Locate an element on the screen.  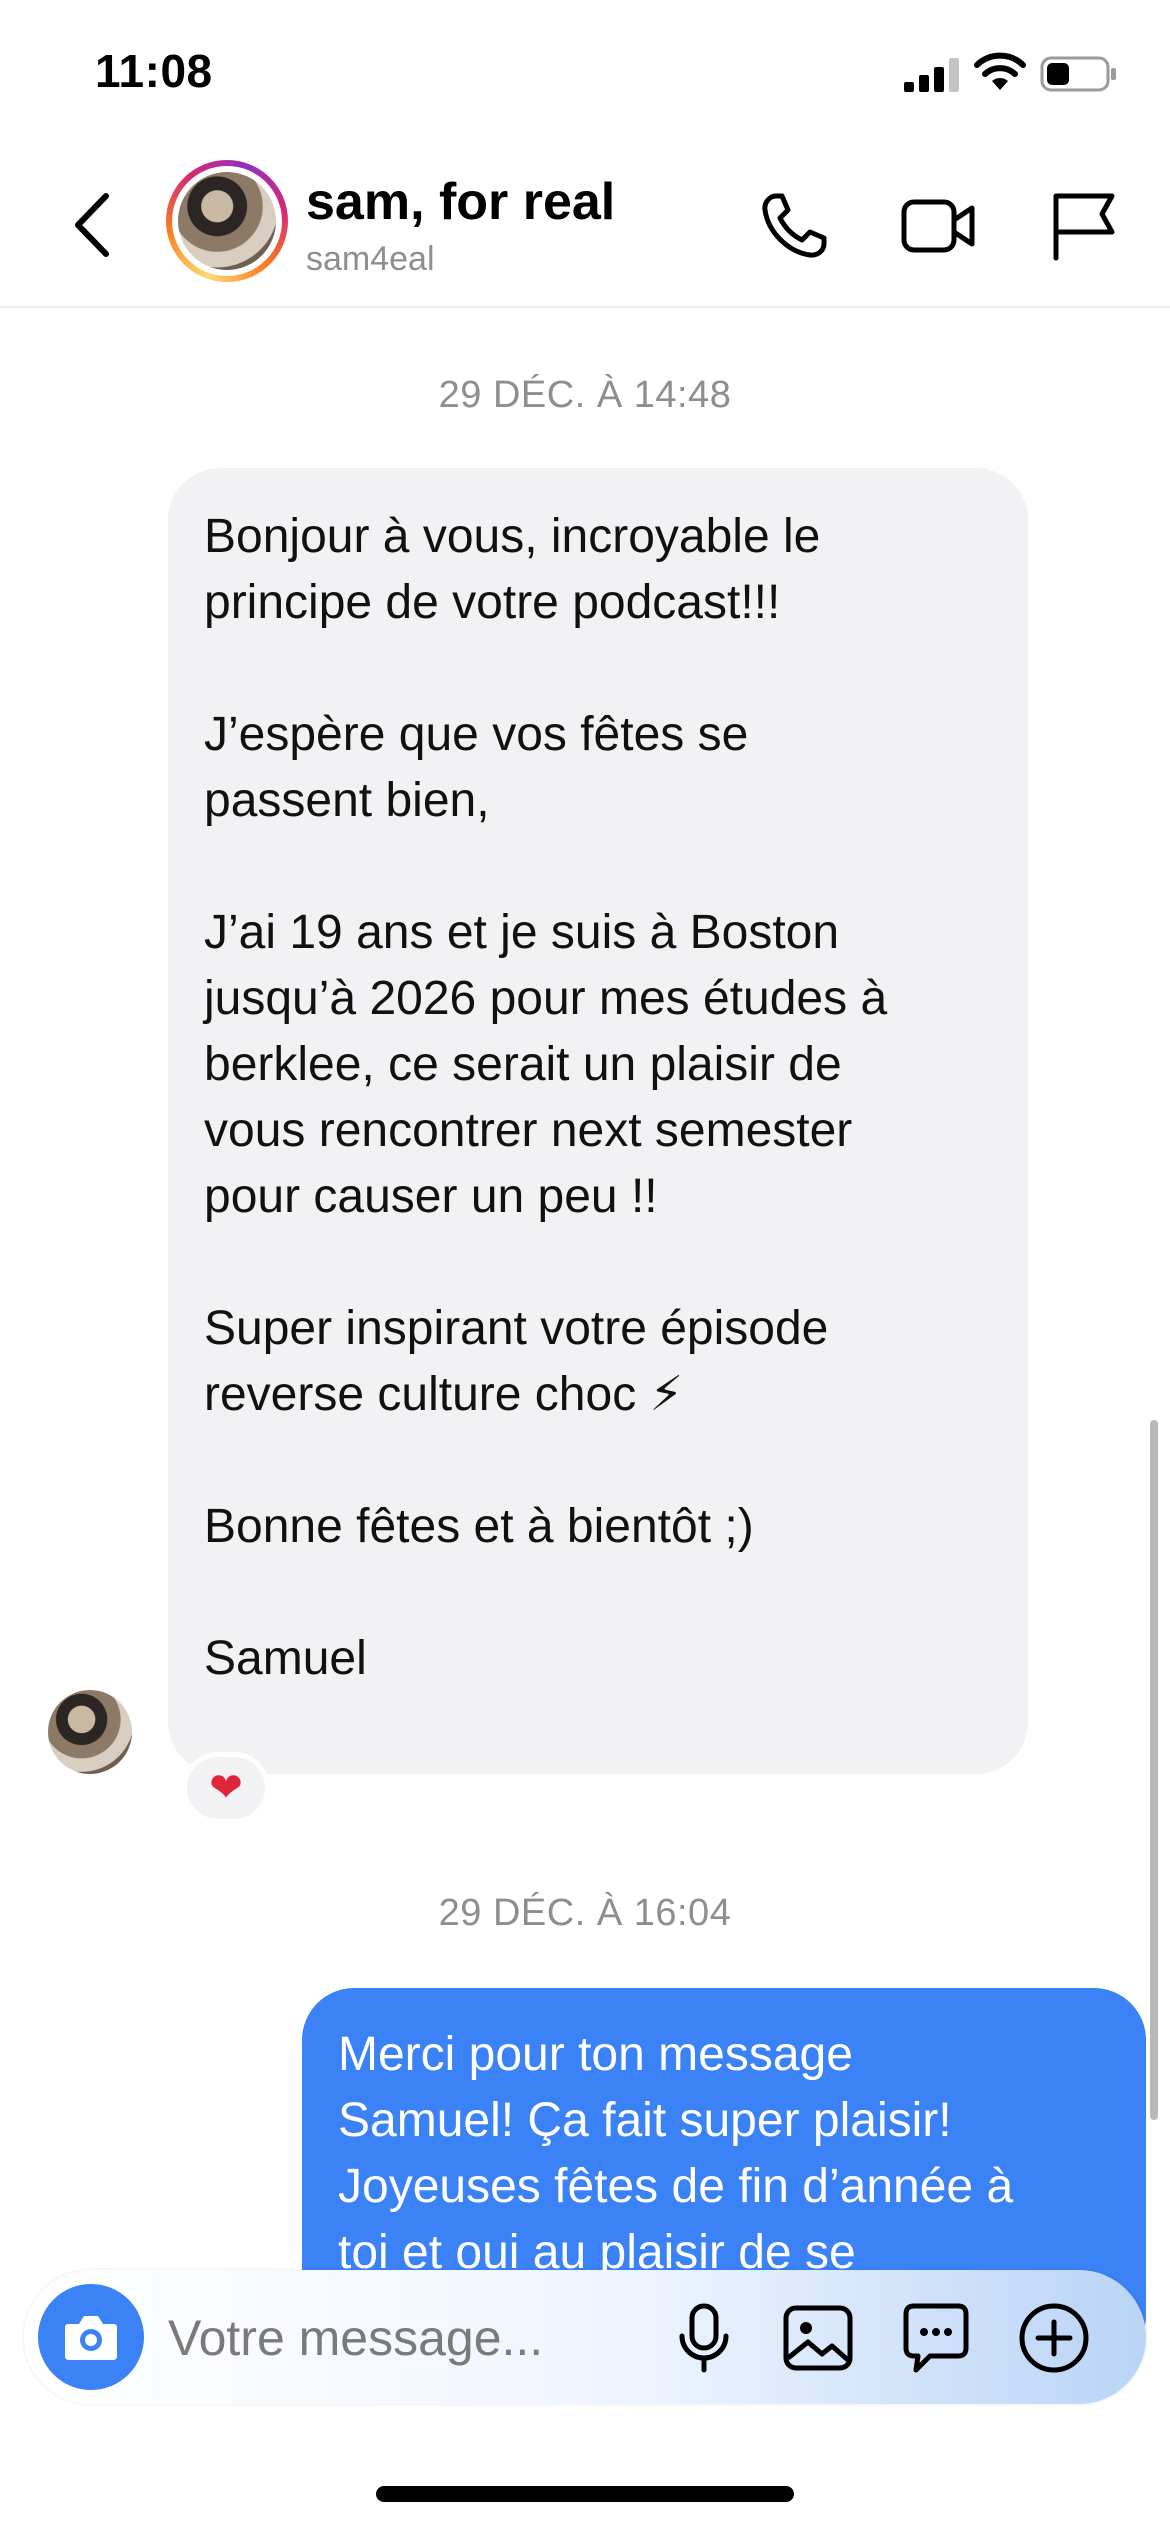
microphone-icon is located at coordinates (704, 2338).